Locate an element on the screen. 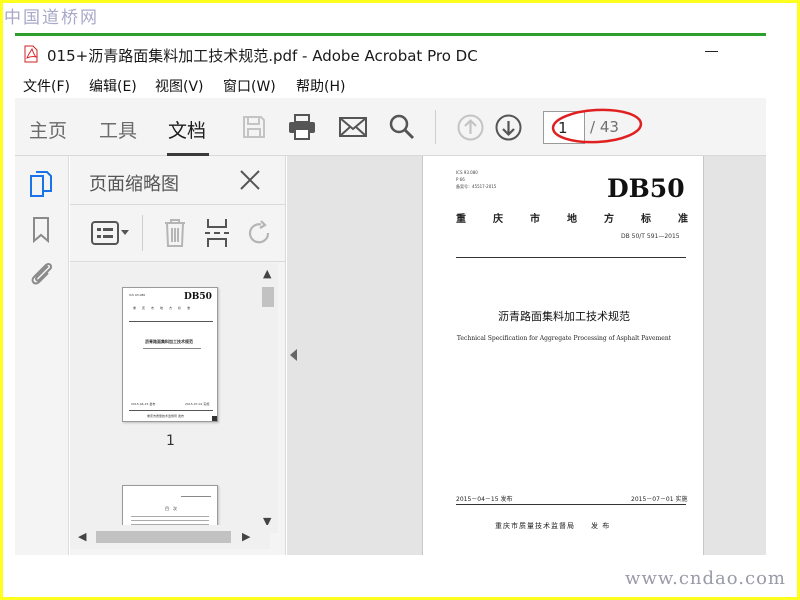 The height and width of the screenshot is (600, 800). doc-header-char: 市 is located at coordinates (535, 219).